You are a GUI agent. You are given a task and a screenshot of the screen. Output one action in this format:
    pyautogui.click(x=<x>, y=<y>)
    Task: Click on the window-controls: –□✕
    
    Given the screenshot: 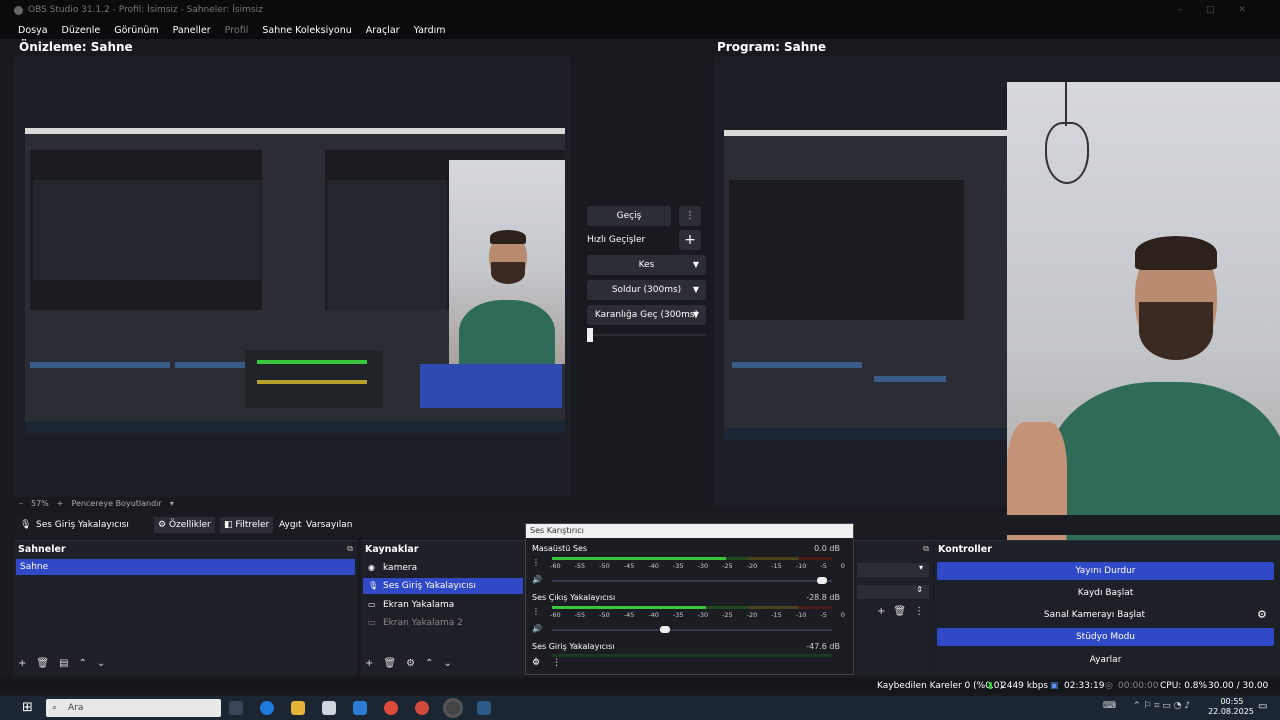 What is the action you would take?
    pyautogui.click(x=1223, y=10)
    